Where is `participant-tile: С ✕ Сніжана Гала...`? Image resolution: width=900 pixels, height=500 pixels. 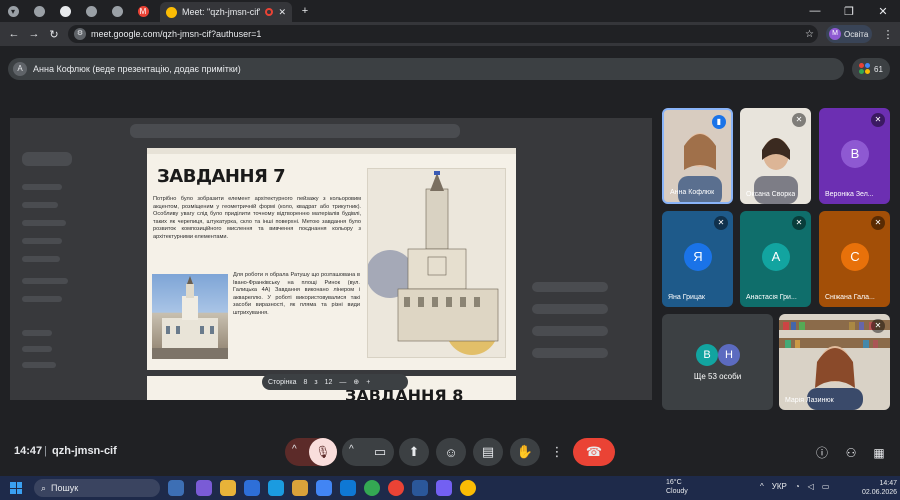
participant-tile: С ✕ Сніжана Гала... is located at coordinates (854, 259).